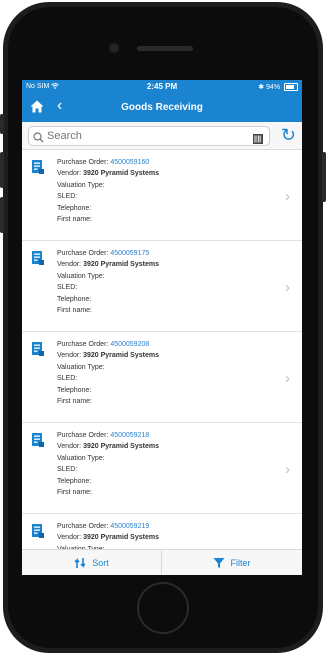 Image resolution: width=328 pixels, height=657 pixels. Describe the element at coordinates (258, 140) in the screenshot. I see `barcode-scan-icon` at that location.